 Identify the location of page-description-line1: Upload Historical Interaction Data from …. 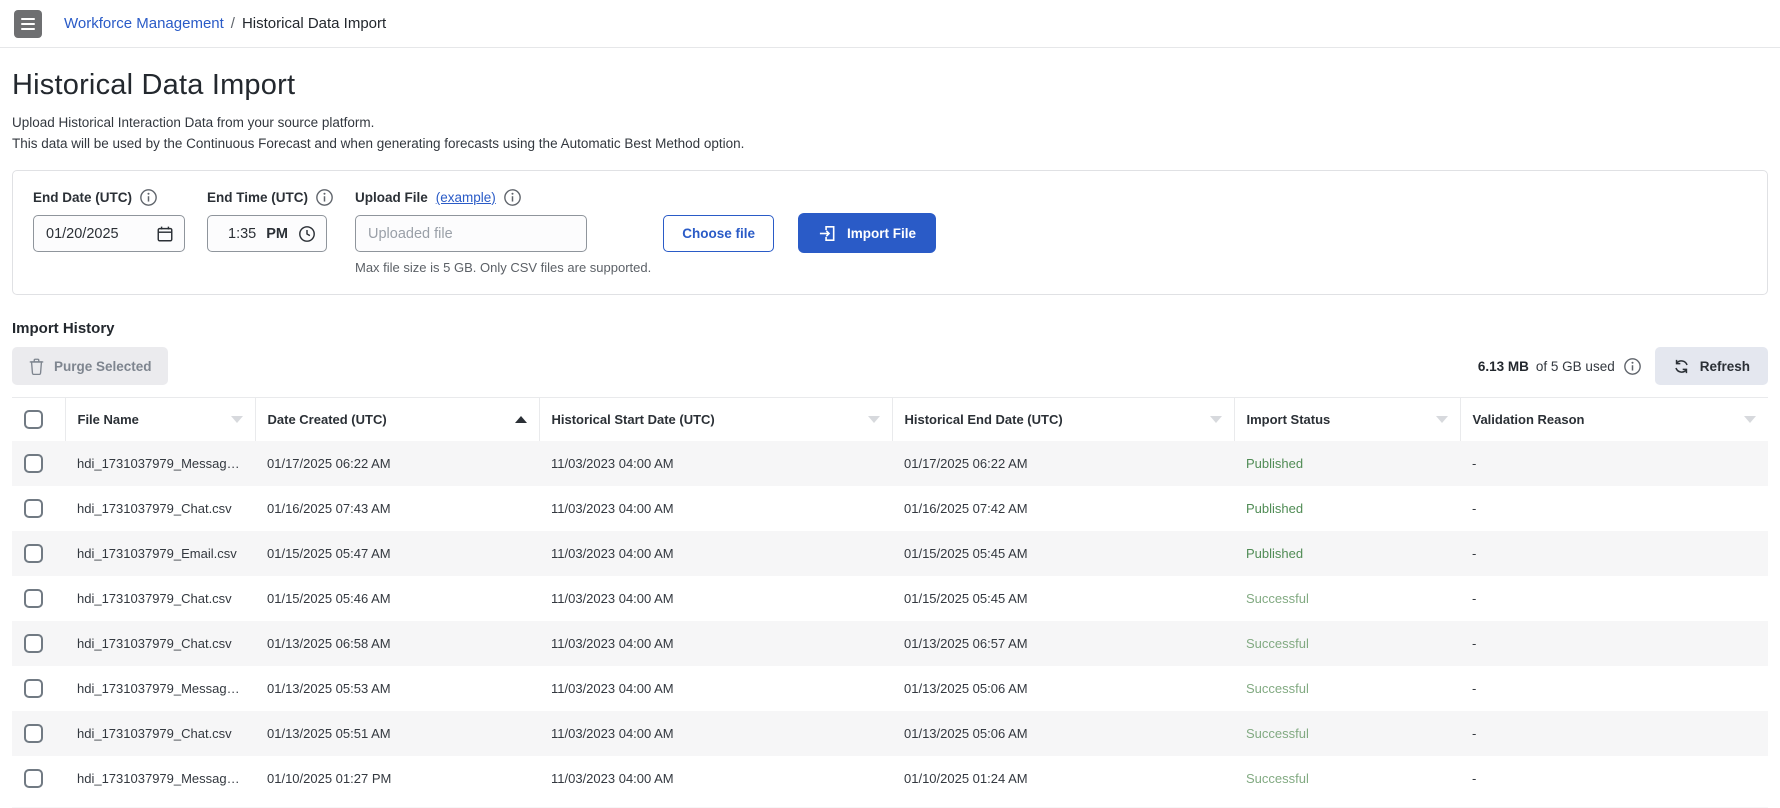
(193, 122).